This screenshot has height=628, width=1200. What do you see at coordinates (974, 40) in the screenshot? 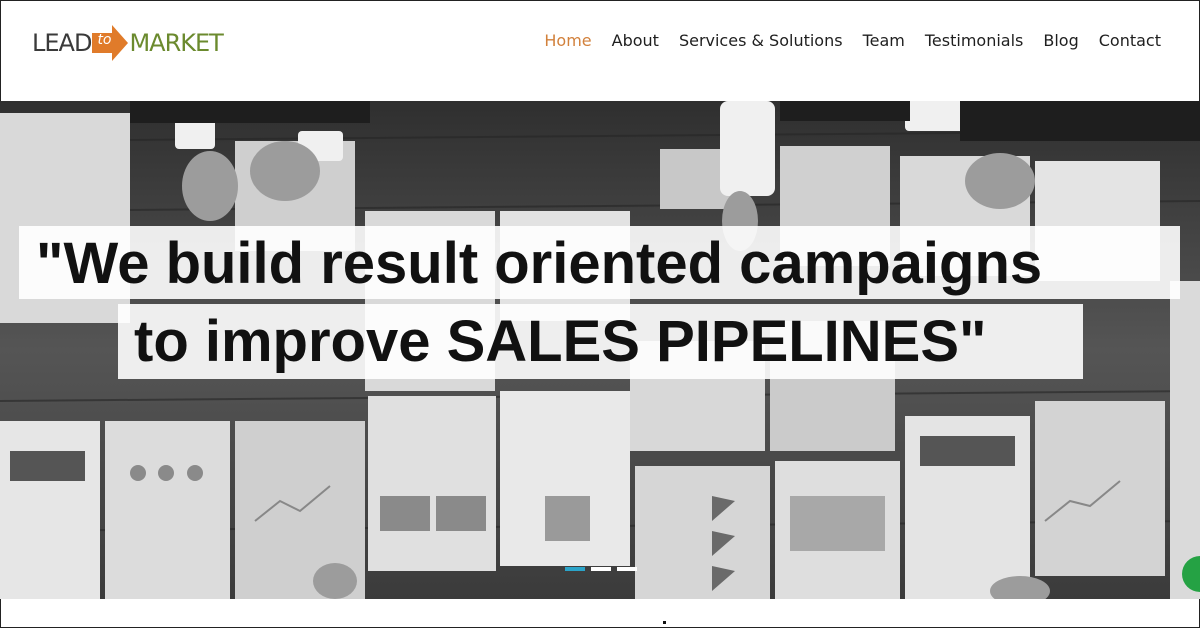
I see `nav-testimonials: Testimonials` at bounding box center [974, 40].